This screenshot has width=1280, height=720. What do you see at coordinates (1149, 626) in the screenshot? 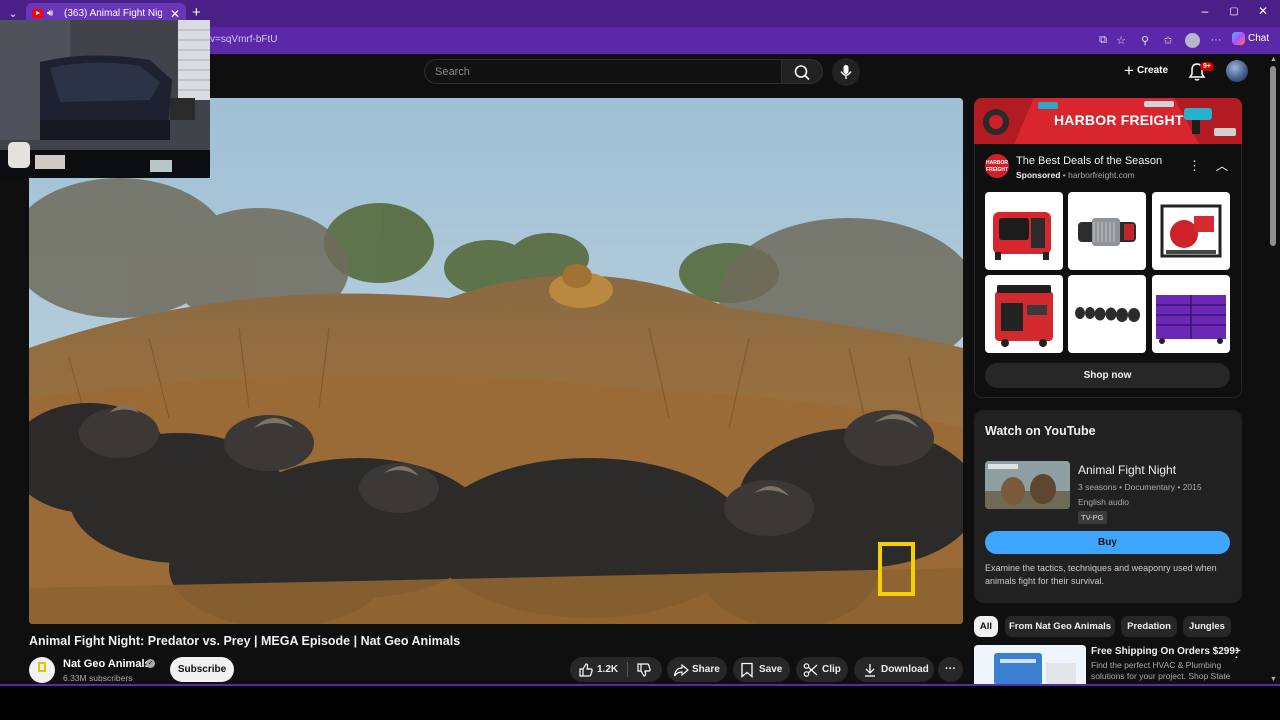
I see `chip-predation: Predation` at bounding box center [1149, 626].